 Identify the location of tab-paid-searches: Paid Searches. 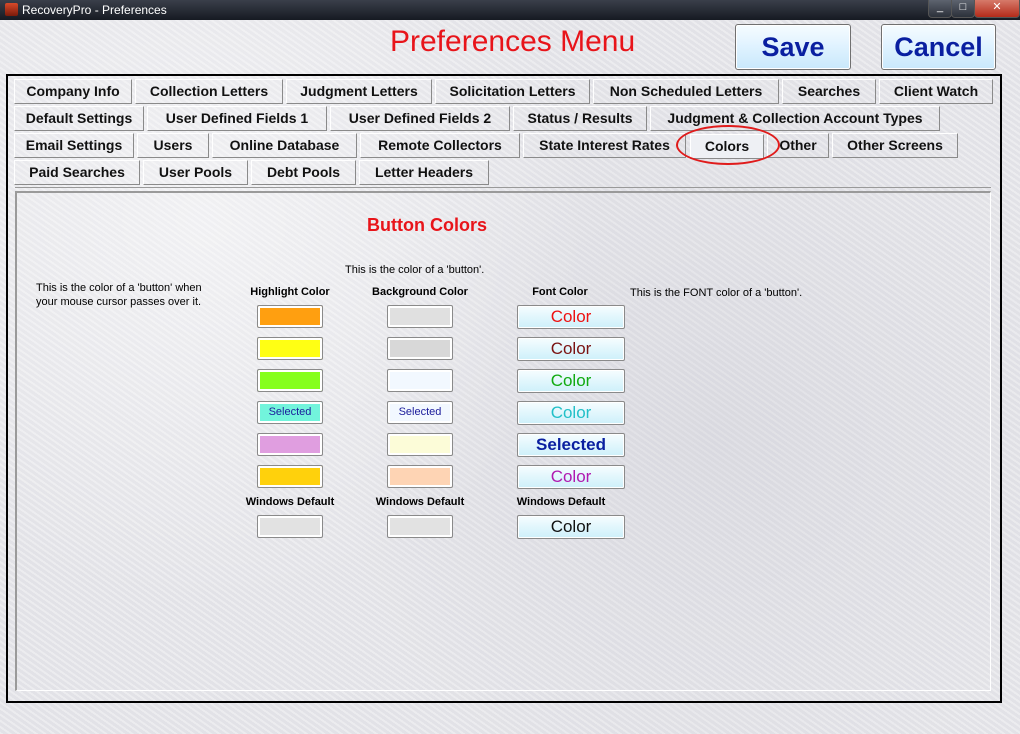
(77, 172).